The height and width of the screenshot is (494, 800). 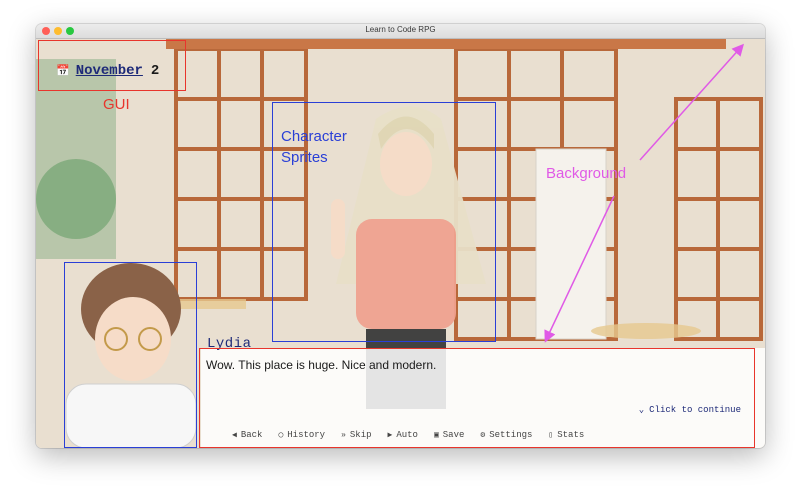 I want to click on background-annotation-label: Background, so click(x=586, y=173).